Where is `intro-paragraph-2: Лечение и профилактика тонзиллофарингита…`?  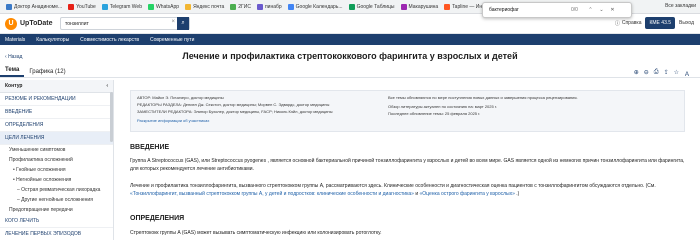 intro-paragraph-2: Лечение и профилактика тонзиллофарингита… is located at coordinates (407, 190).